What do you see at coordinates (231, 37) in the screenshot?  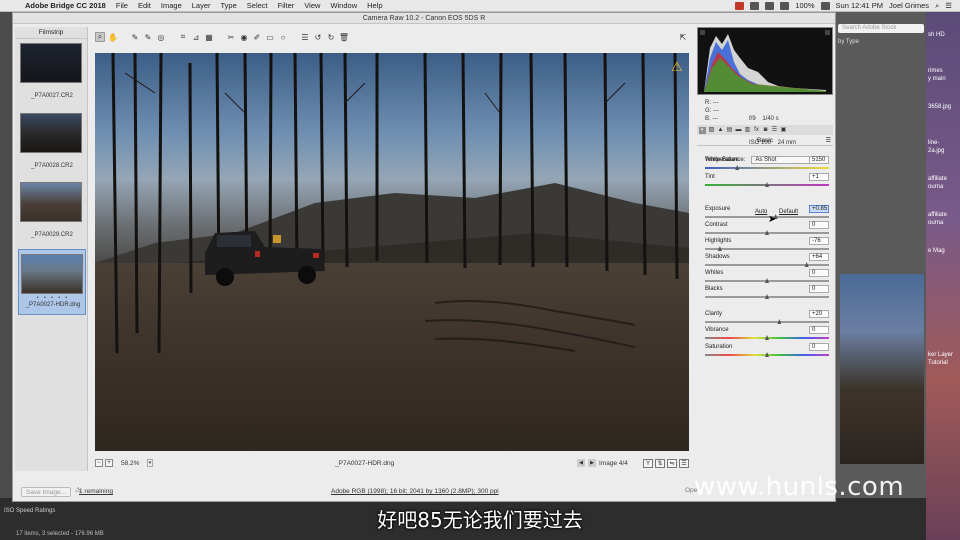 I see `spot-removal-icon: ✂` at bounding box center [231, 37].